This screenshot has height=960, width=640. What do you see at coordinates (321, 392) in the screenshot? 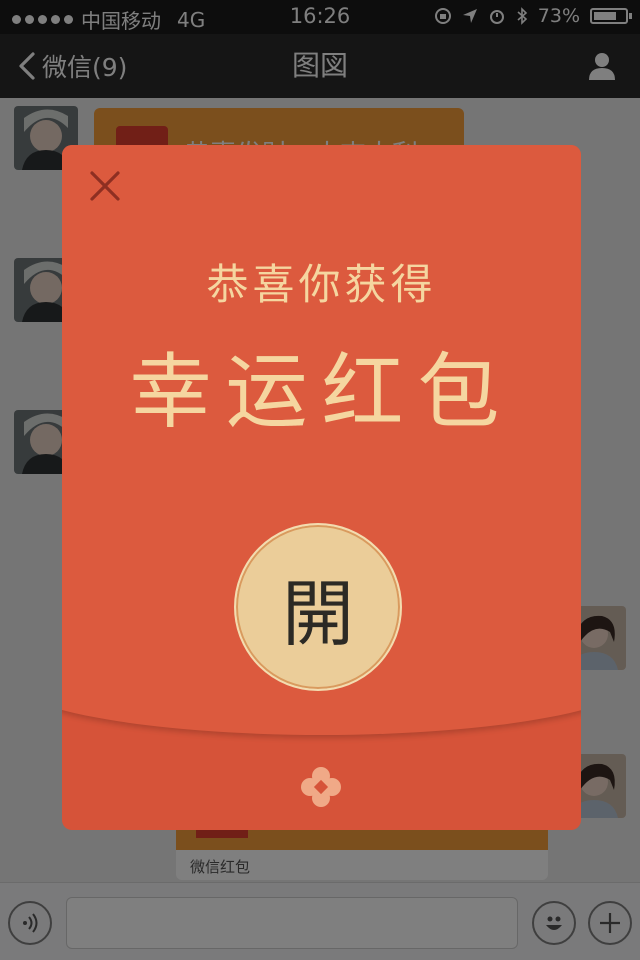
I see `red-packet-headline: 幸运红包` at bounding box center [321, 392].